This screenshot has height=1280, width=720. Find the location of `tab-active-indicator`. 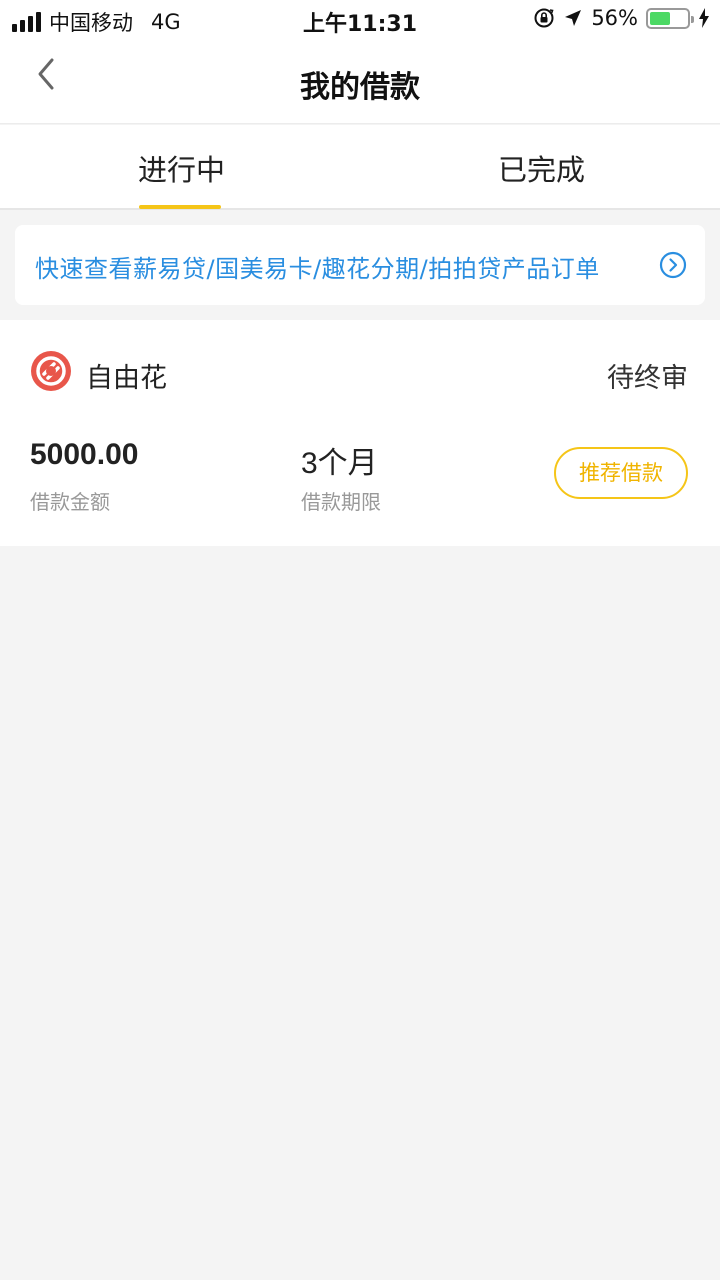

tab-active-indicator is located at coordinates (180, 207).